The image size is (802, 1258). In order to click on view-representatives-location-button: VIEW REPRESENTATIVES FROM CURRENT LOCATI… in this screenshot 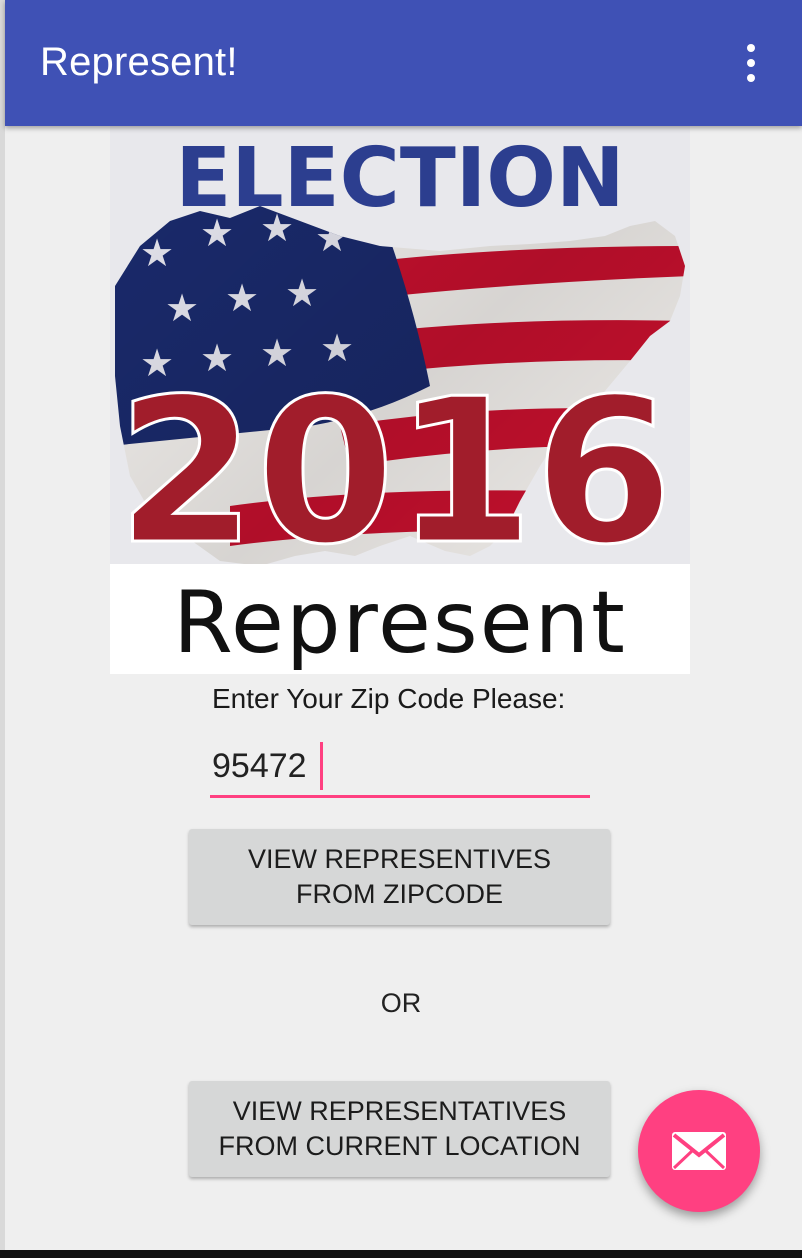, I will do `click(399, 1129)`.